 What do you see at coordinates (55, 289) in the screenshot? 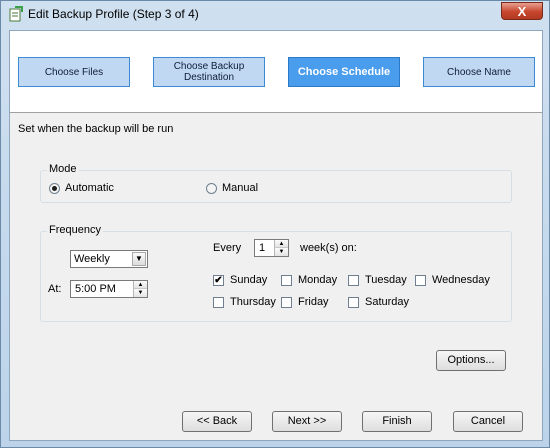
I see `at-label: At:` at bounding box center [55, 289].